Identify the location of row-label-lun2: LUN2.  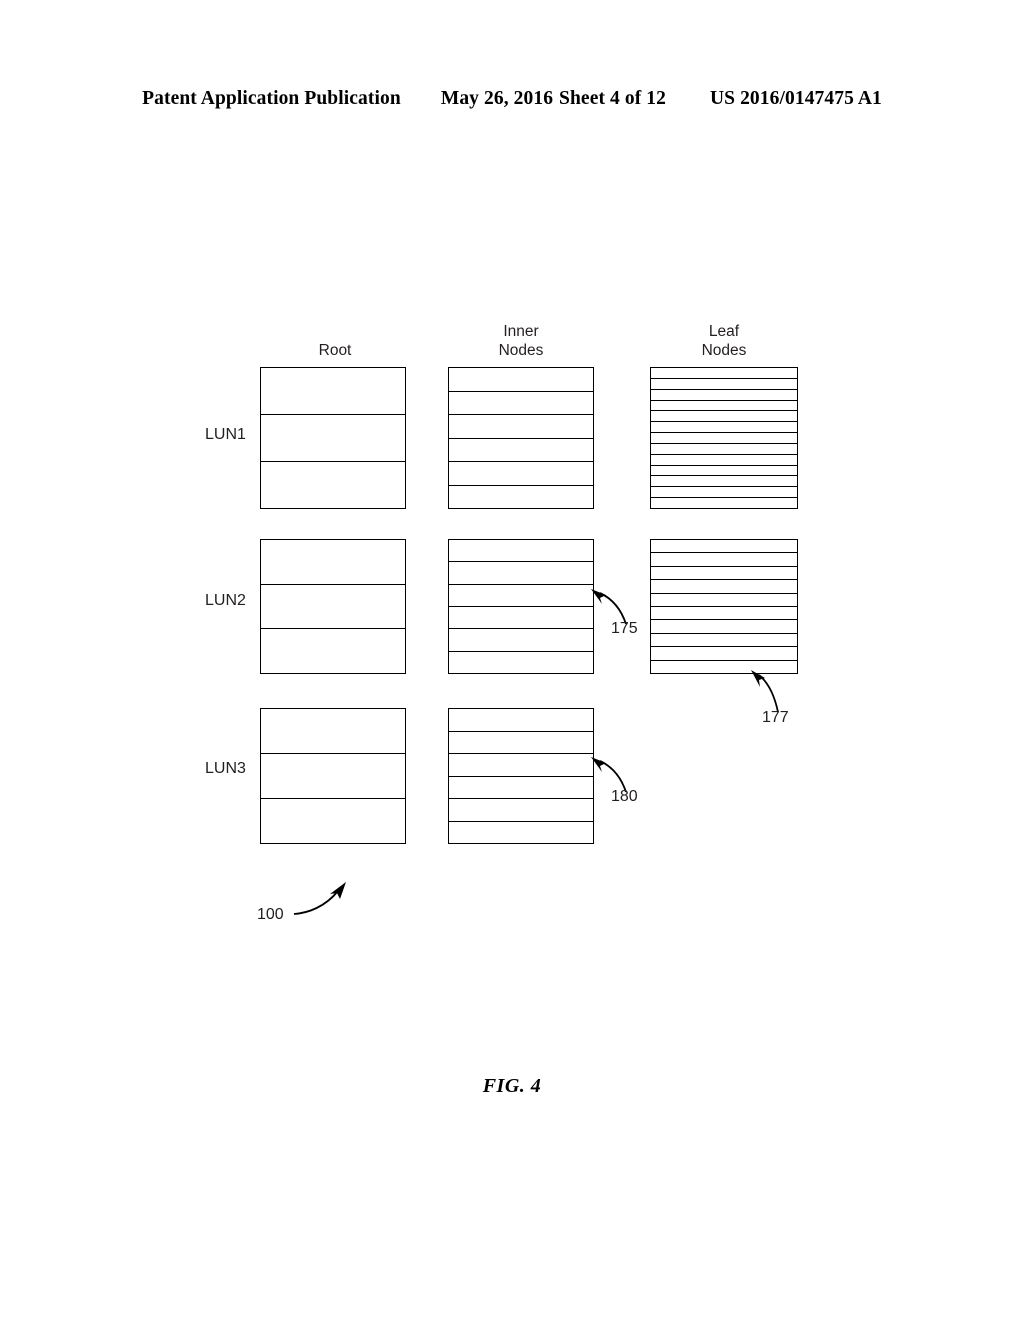
(225, 600).